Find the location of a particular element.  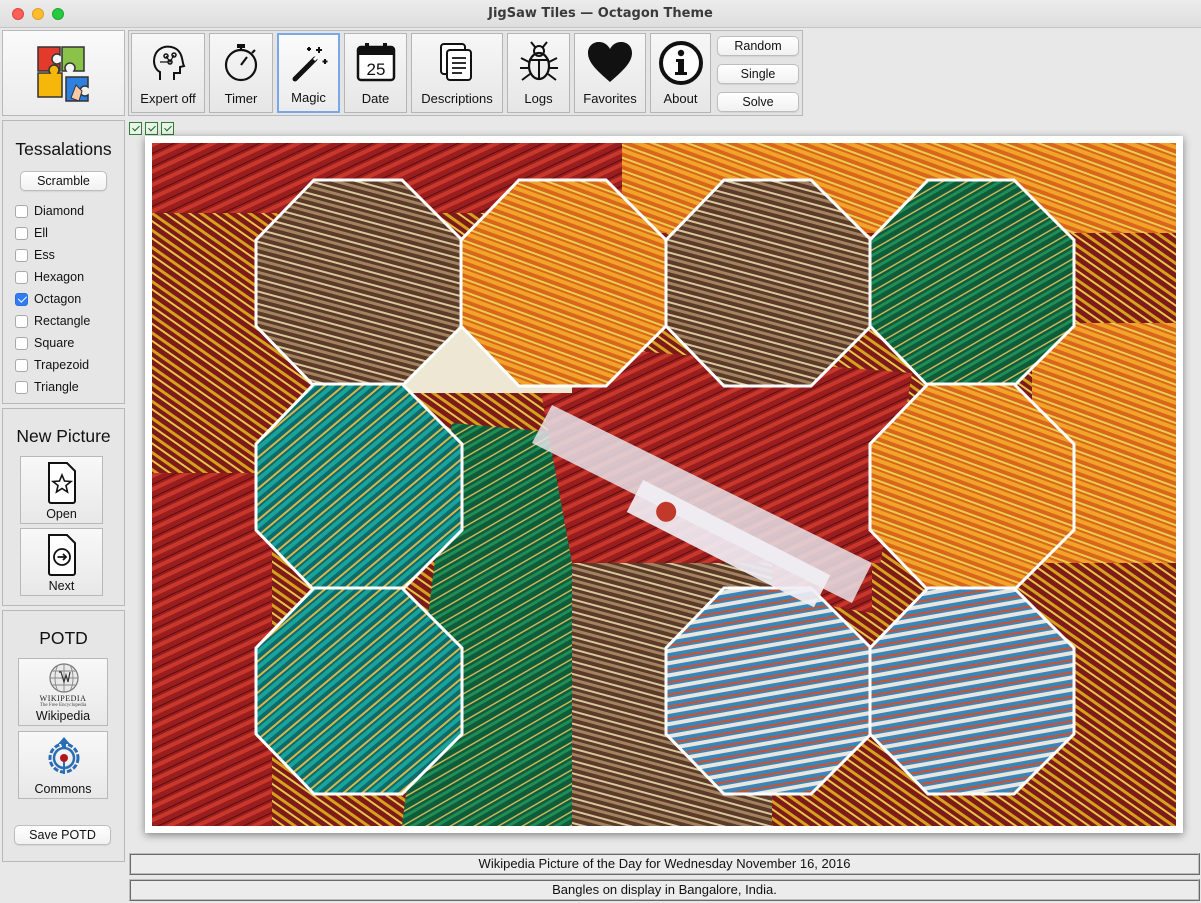

about-button: About is located at coordinates (680, 73).